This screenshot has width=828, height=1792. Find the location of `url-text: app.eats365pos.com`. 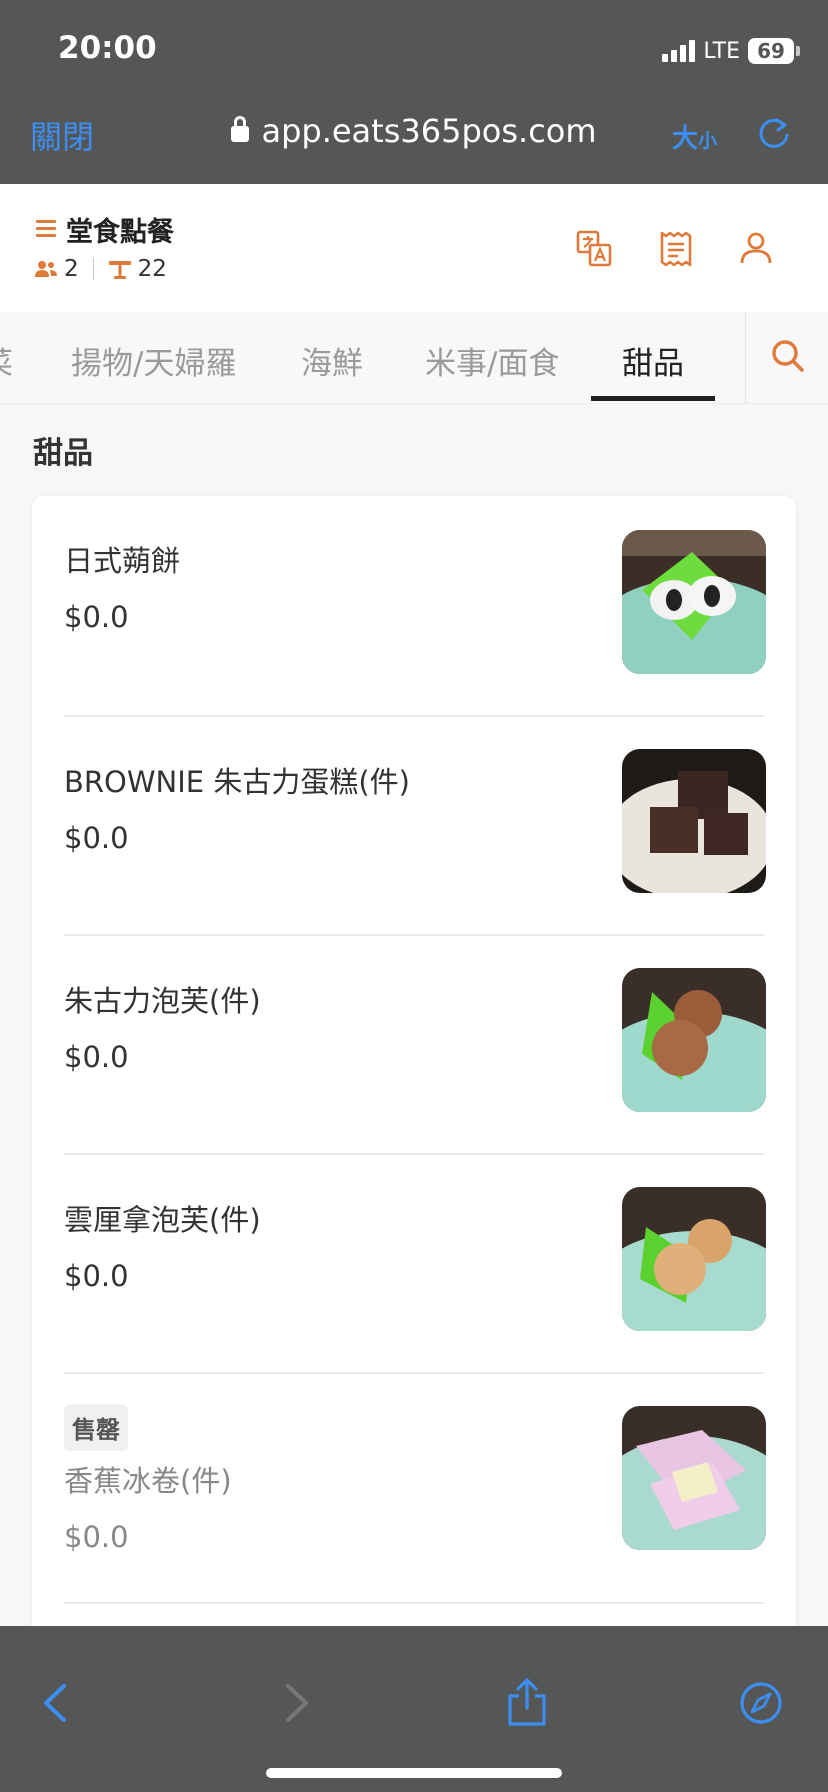

url-text: app.eats365pos.com is located at coordinates (429, 131).